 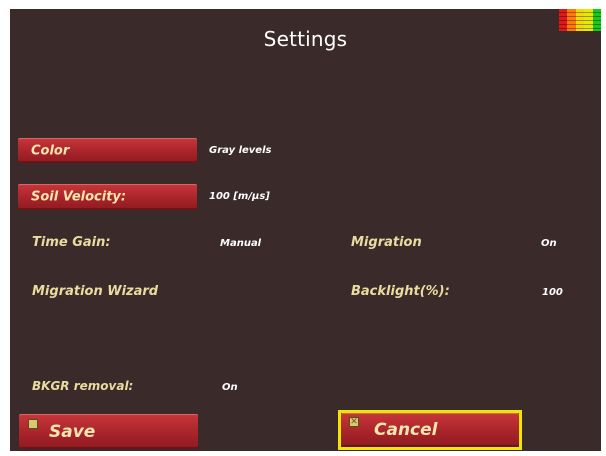 I want to click on save-button-label: Save, so click(x=72, y=431).